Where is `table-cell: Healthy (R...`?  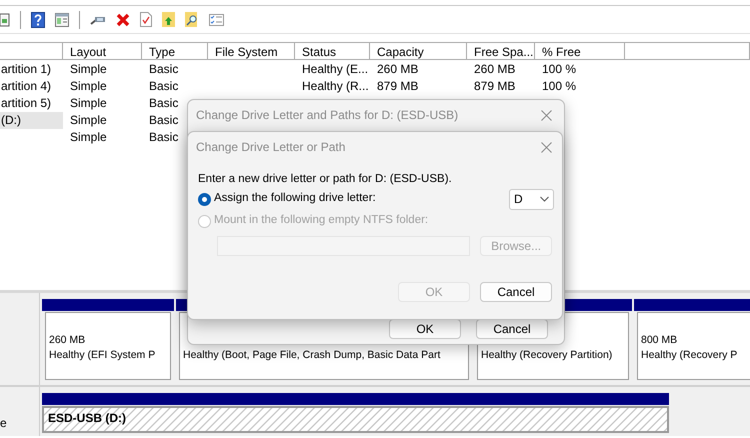 table-cell: Healthy (R... is located at coordinates (335, 86).